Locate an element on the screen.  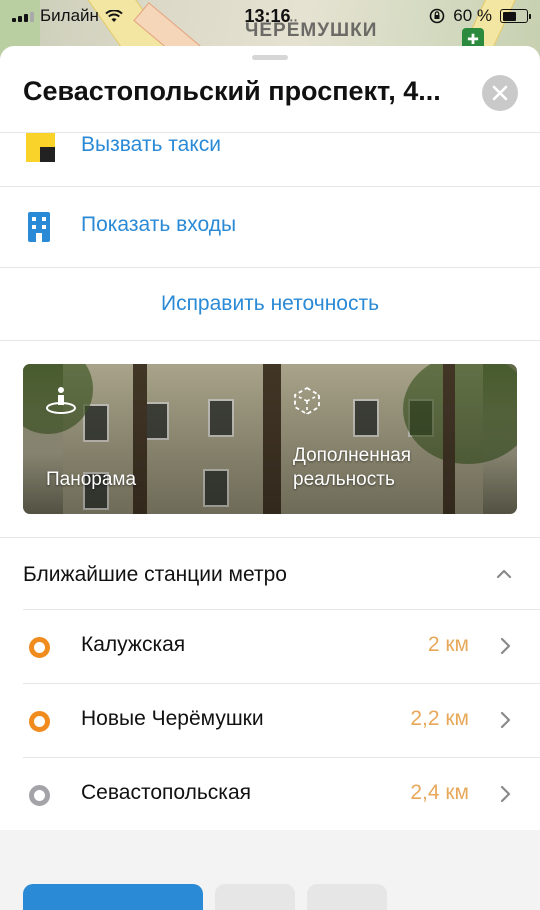
close-button is located at coordinates (500, 93).